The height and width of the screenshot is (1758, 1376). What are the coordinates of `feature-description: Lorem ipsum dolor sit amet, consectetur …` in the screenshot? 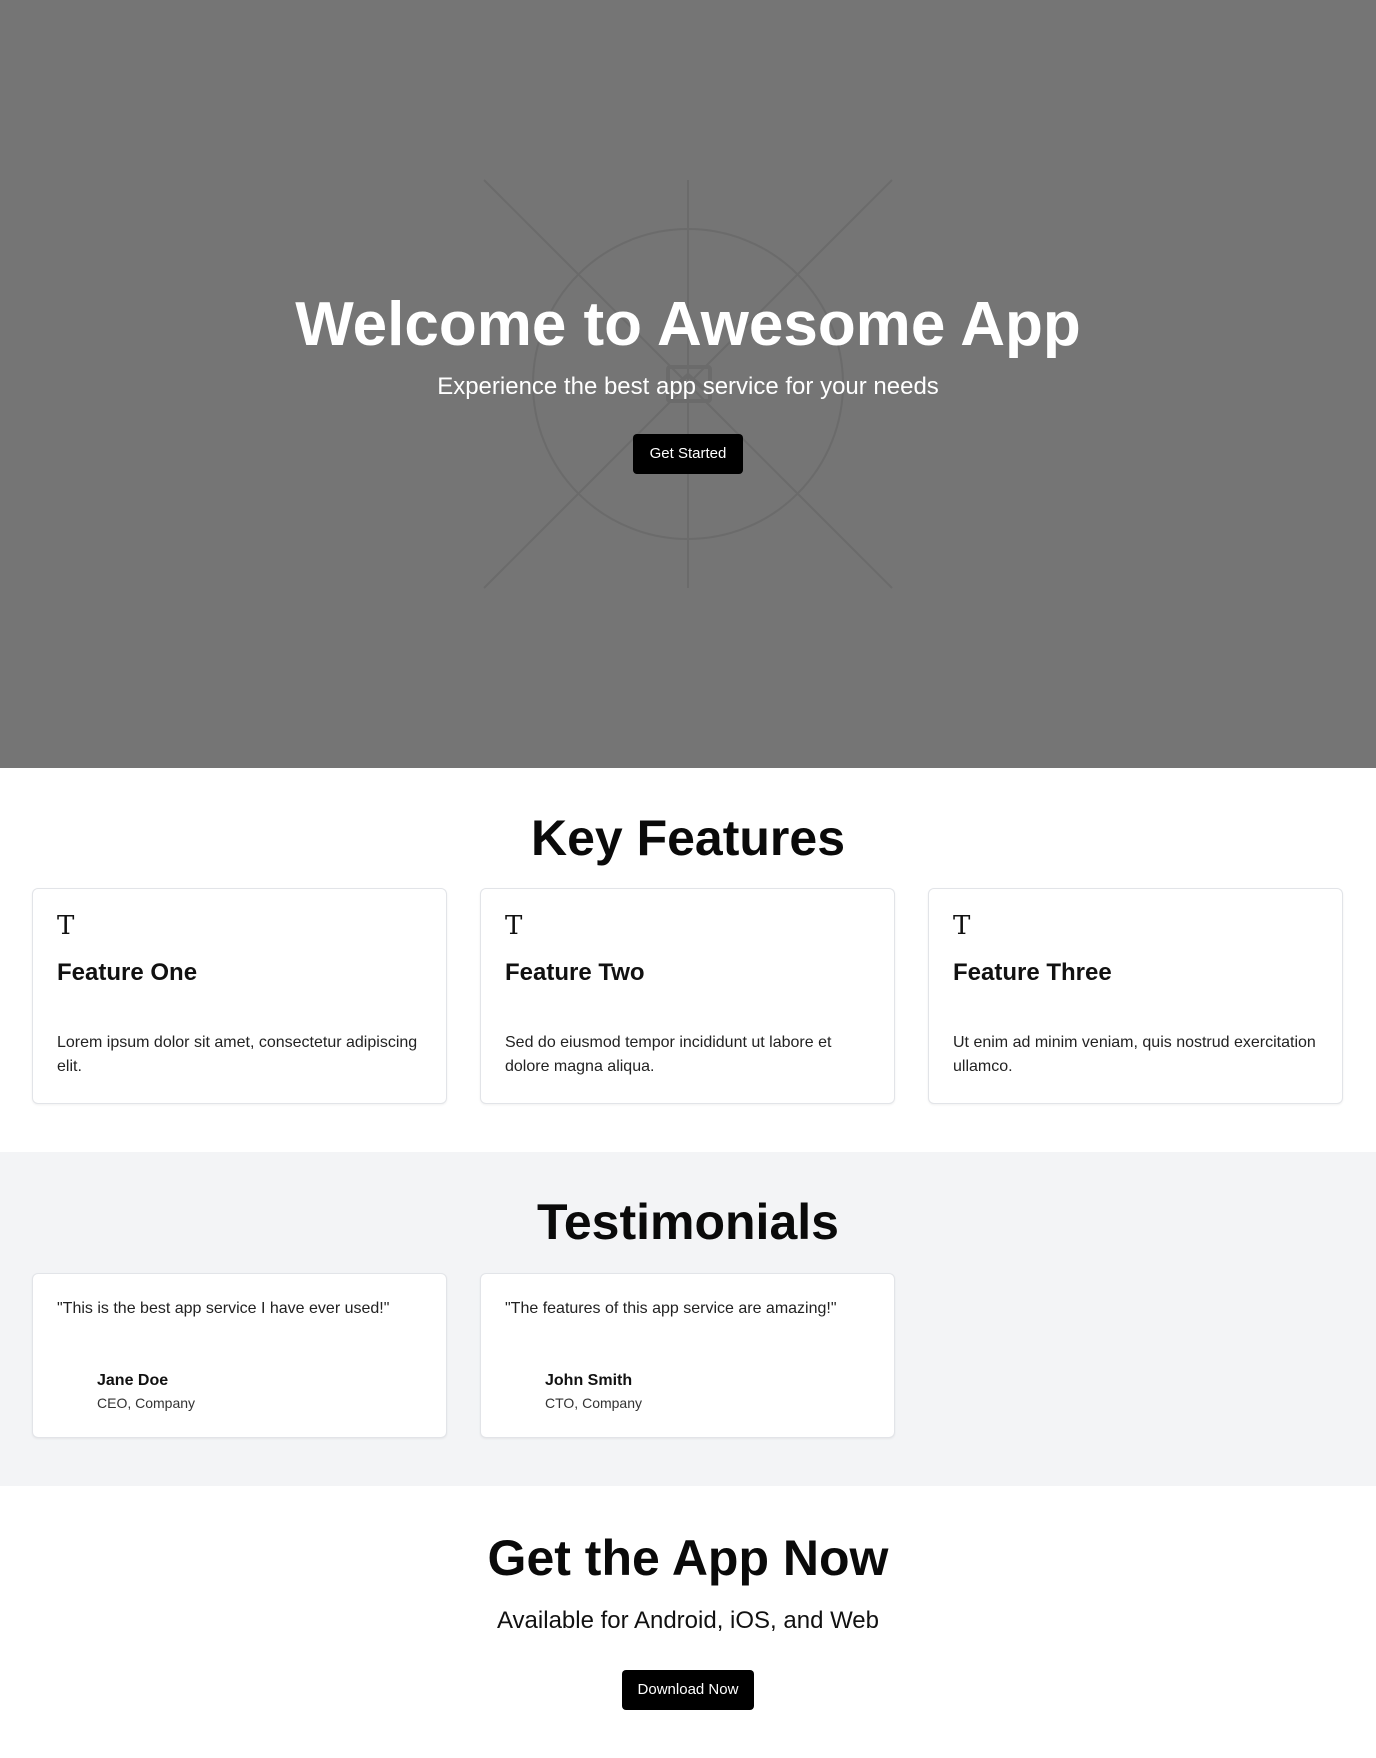 It's located at (237, 1054).